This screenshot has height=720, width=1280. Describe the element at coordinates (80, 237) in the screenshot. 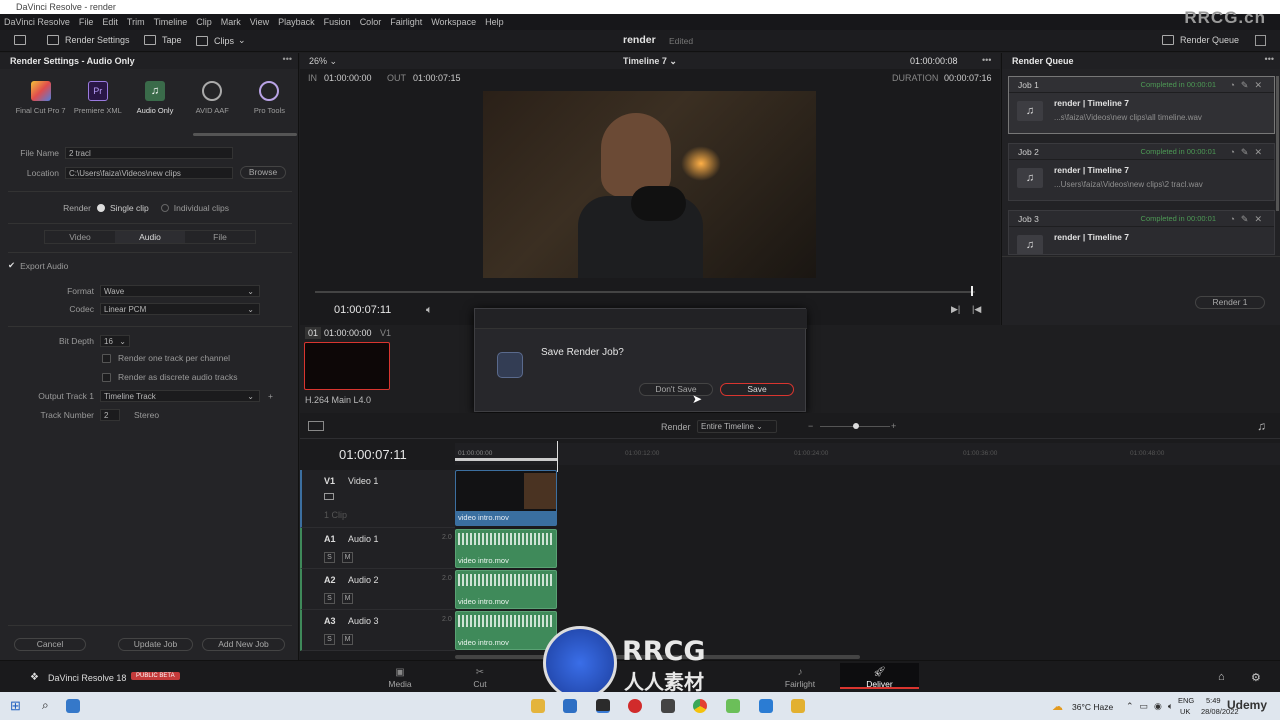

I see `tab-video: Video` at that location.